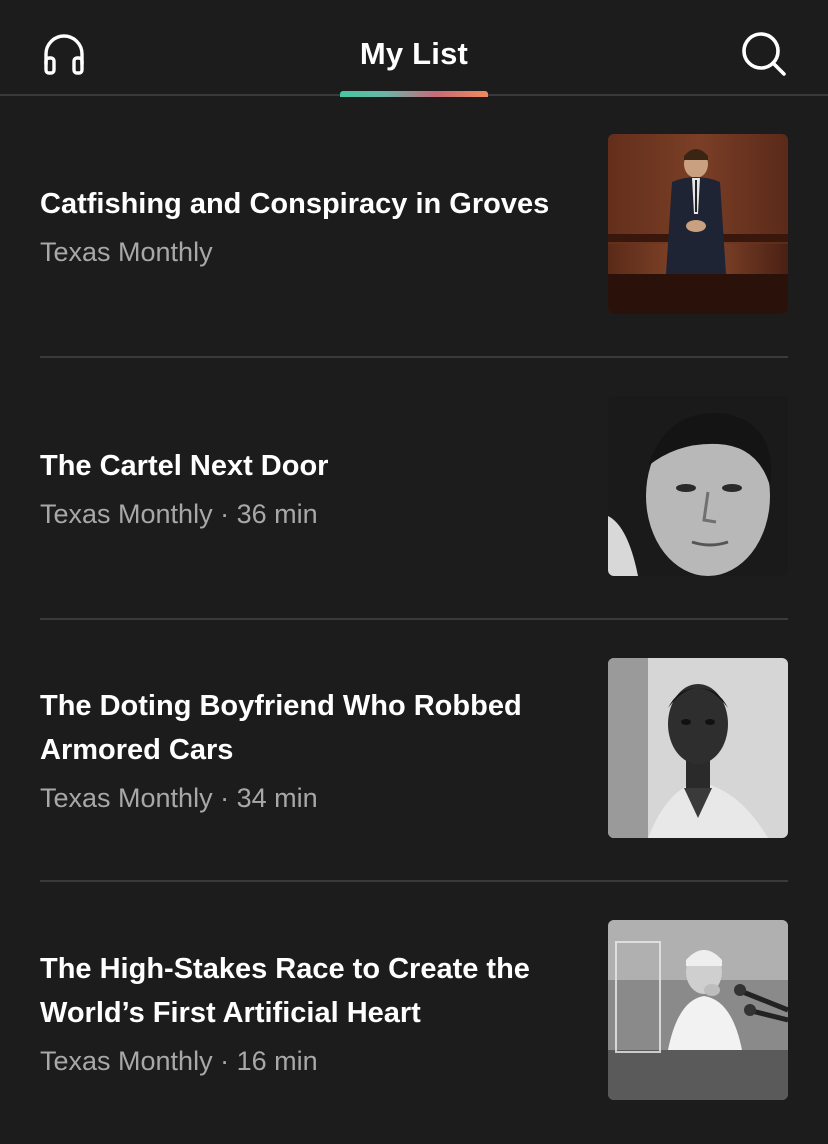  What do you see at coordinates (179, 798) in the screenshot?
I see `article-meta: Texas Monthly · 34 min` at bounding box center [179, 798].